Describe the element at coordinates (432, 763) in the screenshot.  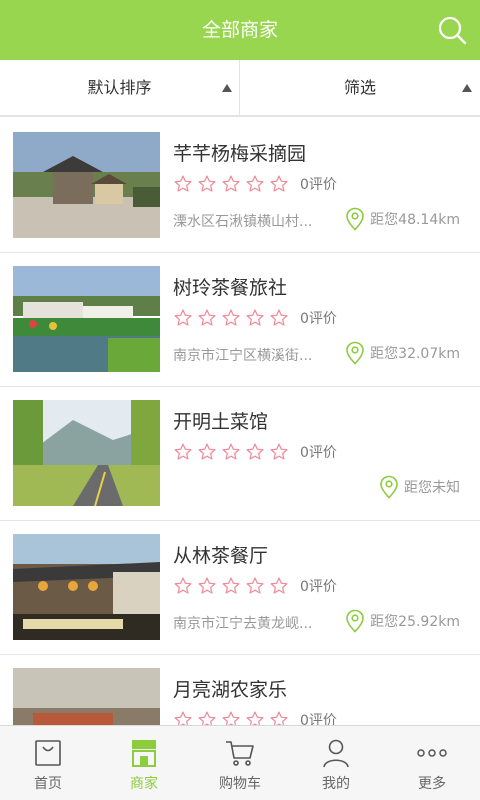
I see `tab-more: 更多` at that location.